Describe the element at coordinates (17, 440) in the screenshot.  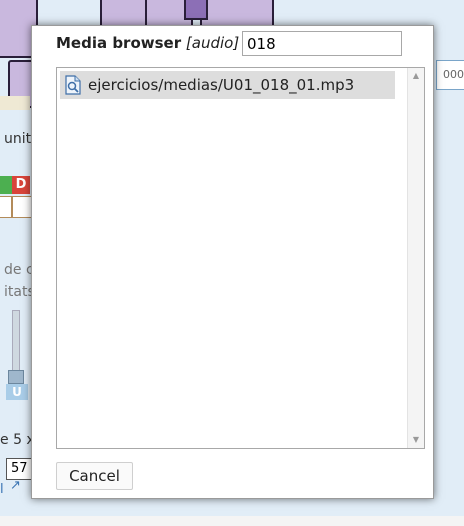
I see `formula-fragment: e 5 x` at that location.